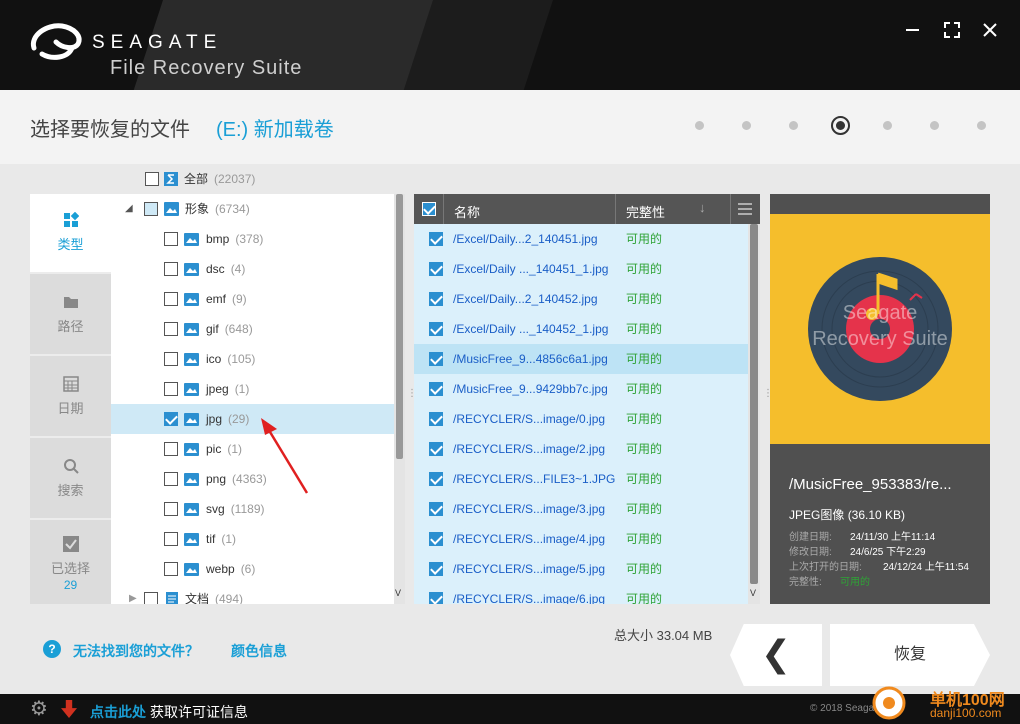 This screenshot has height=724, width=1020. Describe the element at coordinates (252, 179) in the screenshot. I see `tree-row-all: 全部 (22037)` at that location.